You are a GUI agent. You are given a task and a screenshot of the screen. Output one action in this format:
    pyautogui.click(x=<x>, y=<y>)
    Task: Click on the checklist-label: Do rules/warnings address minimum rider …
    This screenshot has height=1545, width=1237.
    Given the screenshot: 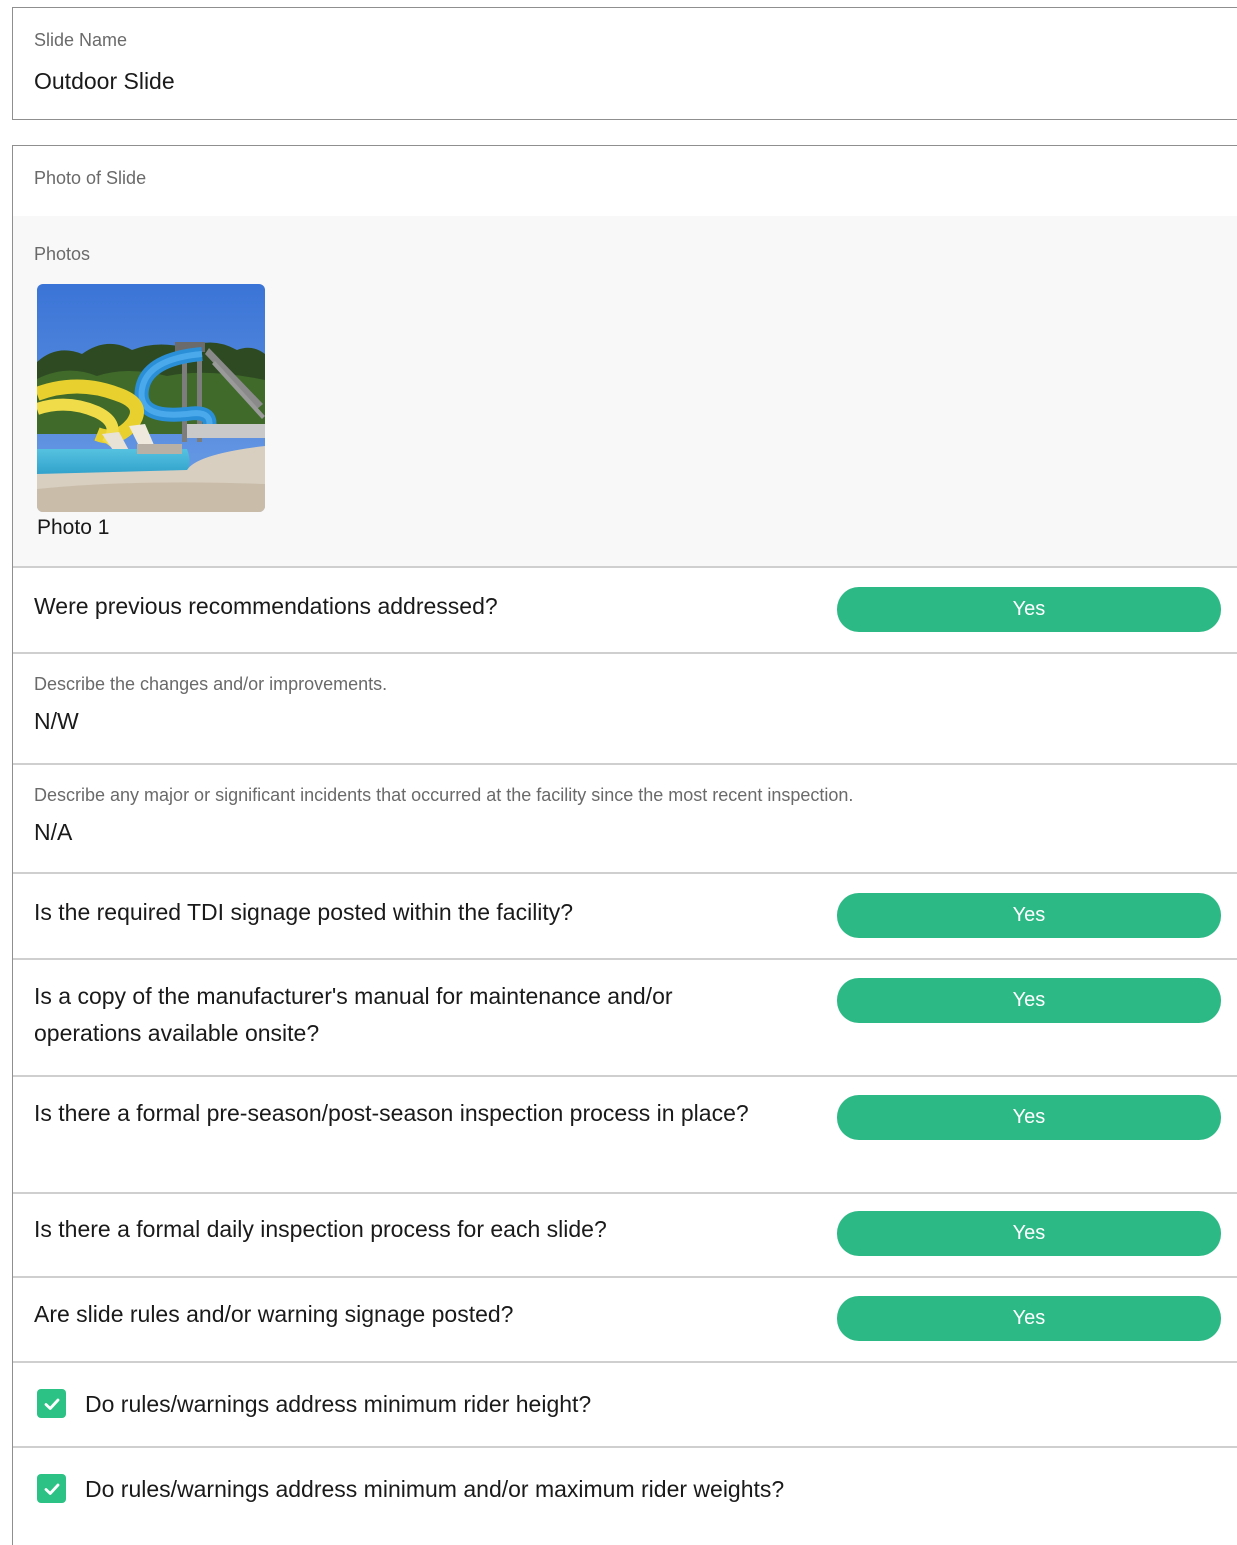 What is the action you would take?
    pyautogui.click(x=338, y=1404)
    